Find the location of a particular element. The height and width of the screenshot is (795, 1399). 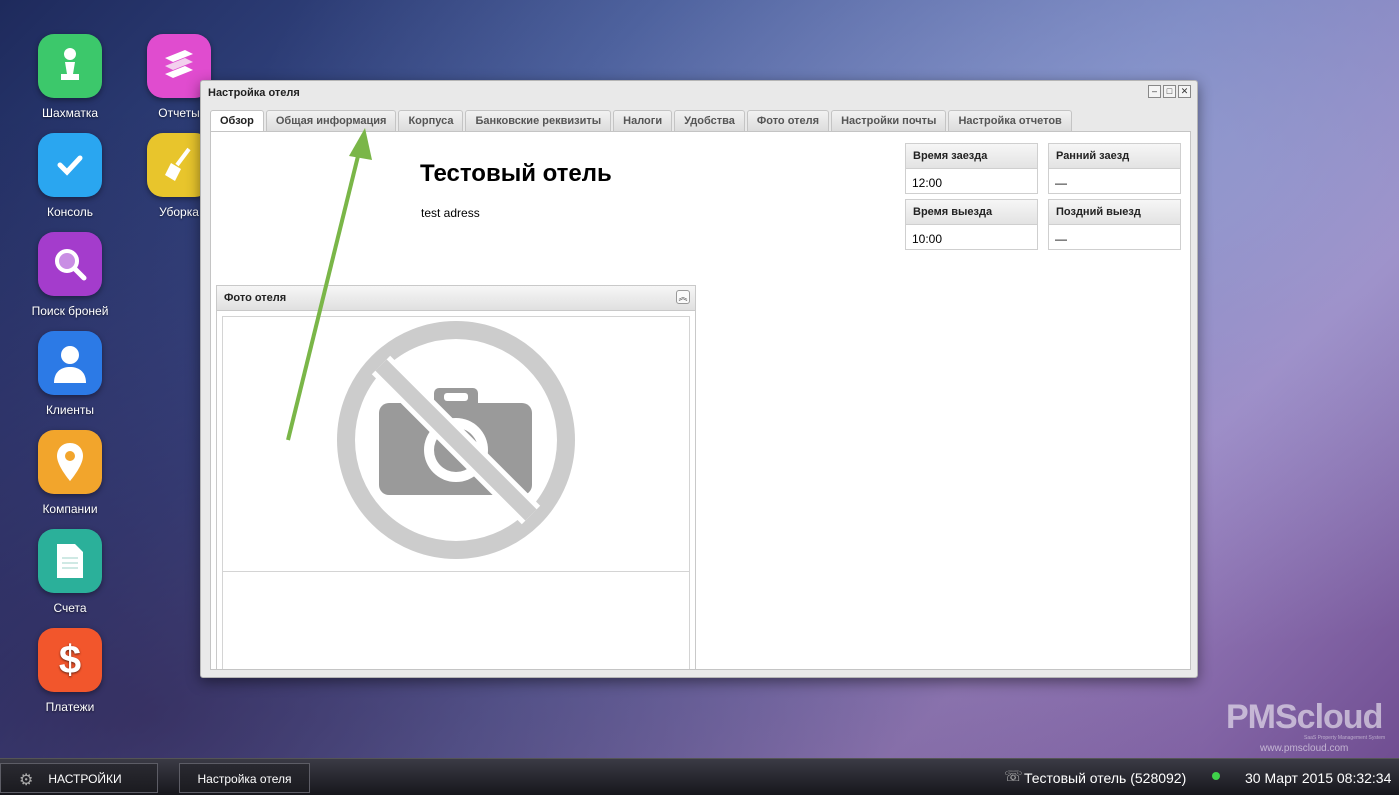

settings-label: НАСТРОЙКИ is located at coordinates (85, 779).